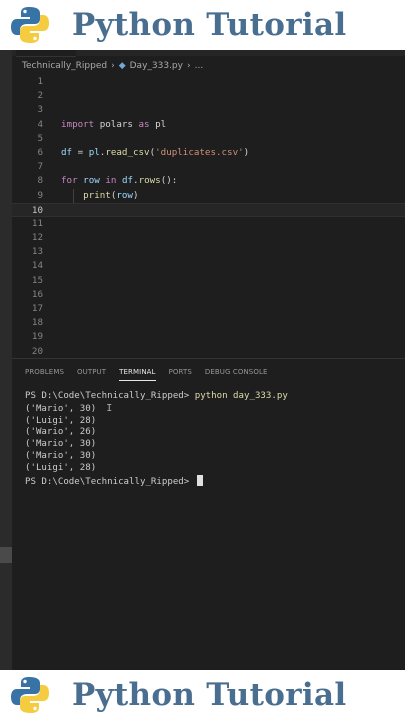 The image size is (405, 720). Describe the element at coordinates (208, 323) in the screenshot. I see `code-line: 18` at that location.